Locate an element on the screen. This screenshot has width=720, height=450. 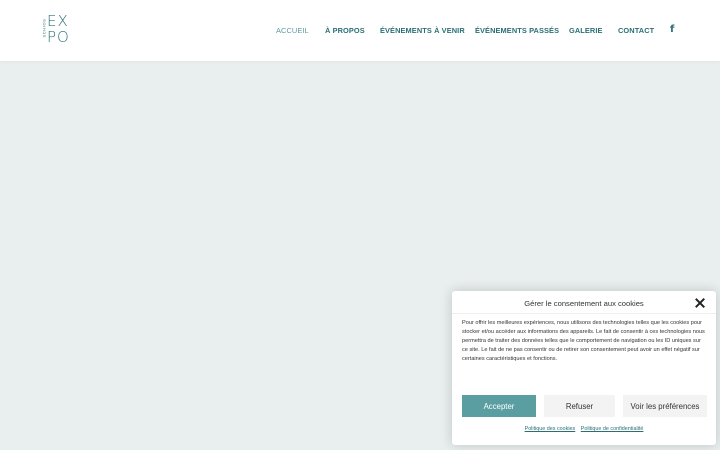
nav-item-accueil: ACCUEIL is located at coordinates (292, 30).